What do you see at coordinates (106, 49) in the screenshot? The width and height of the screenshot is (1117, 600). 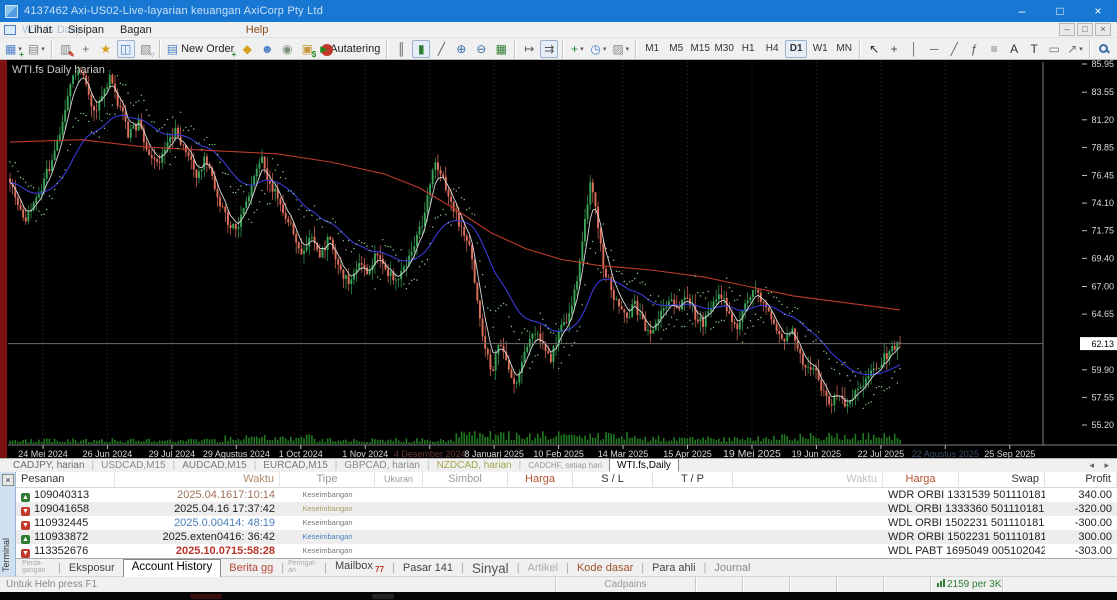 I see `navigator-button: ★` at bounding box center [106, 49].